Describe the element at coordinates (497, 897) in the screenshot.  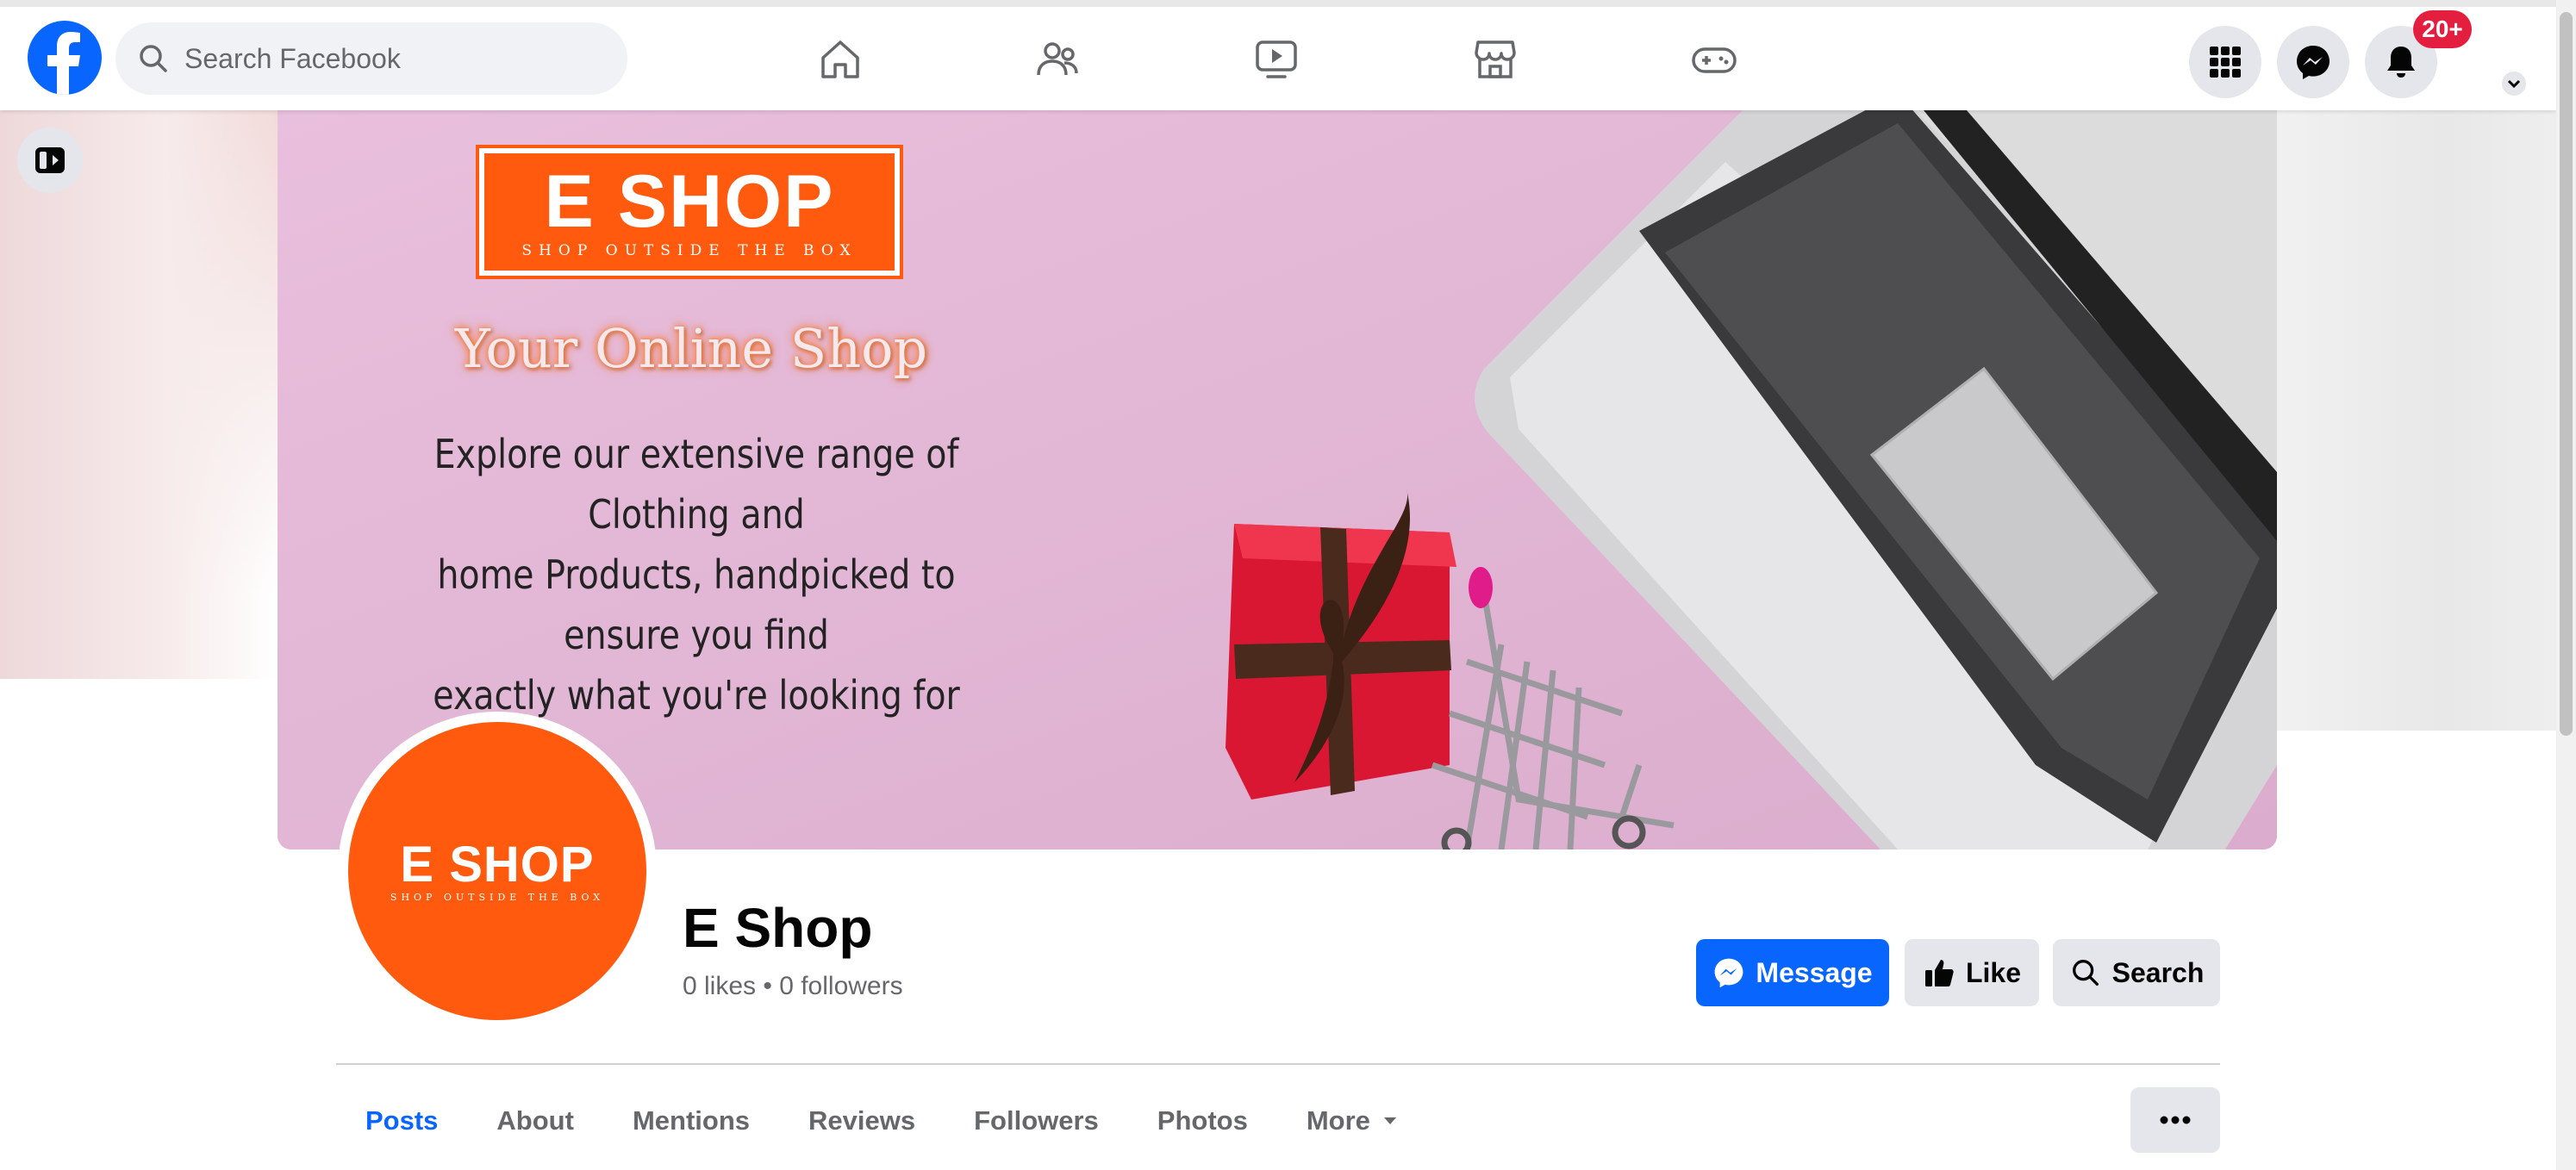
I see `profile-logo-tagline: Shop Outside The Box` at that location.